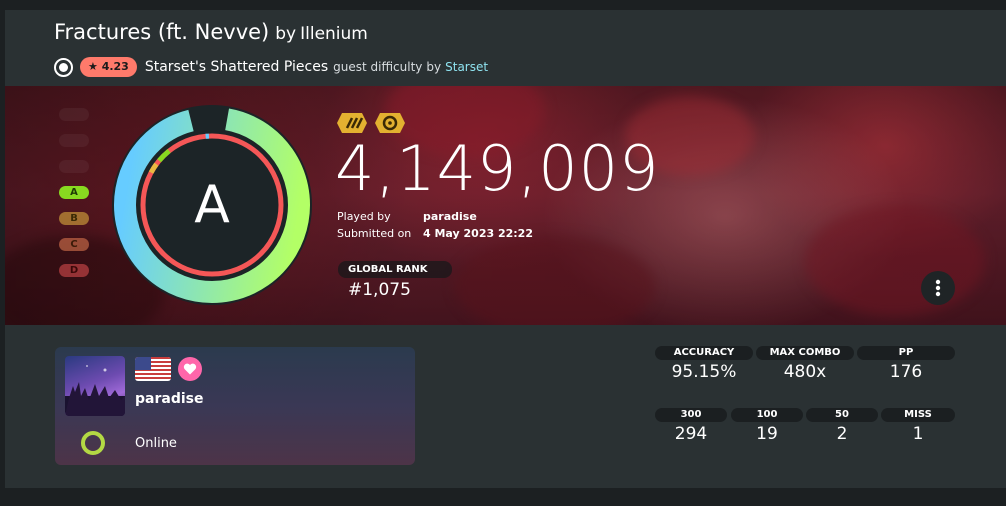  I want to click on count-100-stat: 100 19, so click(767, 426).